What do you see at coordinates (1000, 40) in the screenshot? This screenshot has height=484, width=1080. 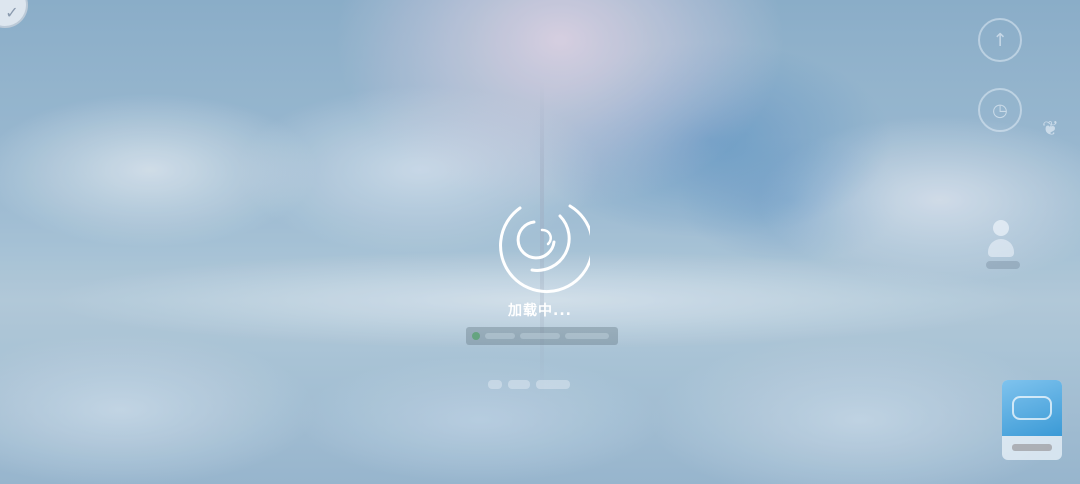 I see `compass-icon: ↑` at bounding box center [1000, 40].